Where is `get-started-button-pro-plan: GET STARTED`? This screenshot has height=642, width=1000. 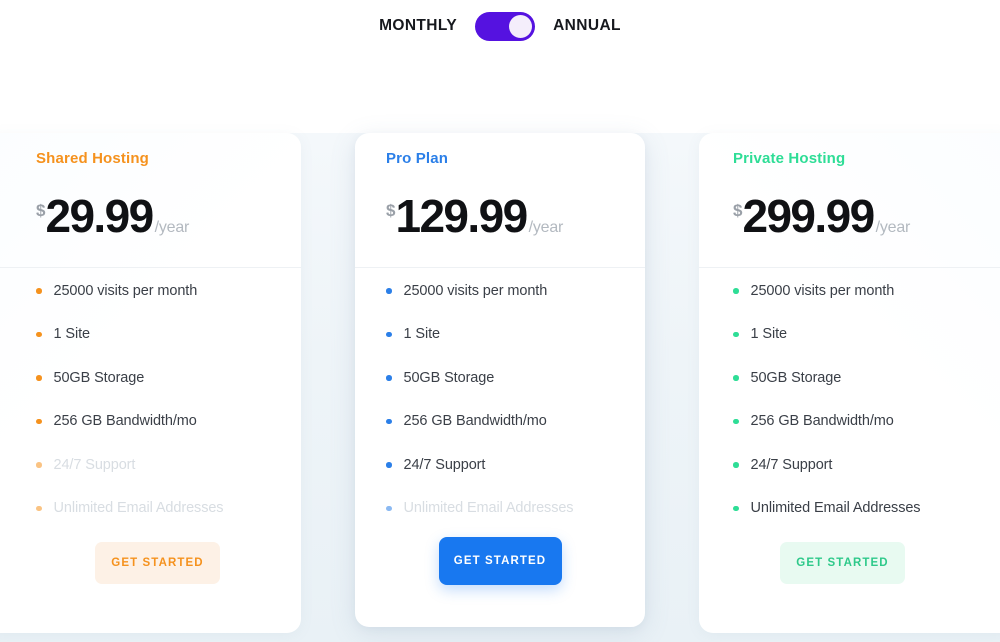
get-started-button-pro-plan: GET STARTED is located at coordinates (500, 561).